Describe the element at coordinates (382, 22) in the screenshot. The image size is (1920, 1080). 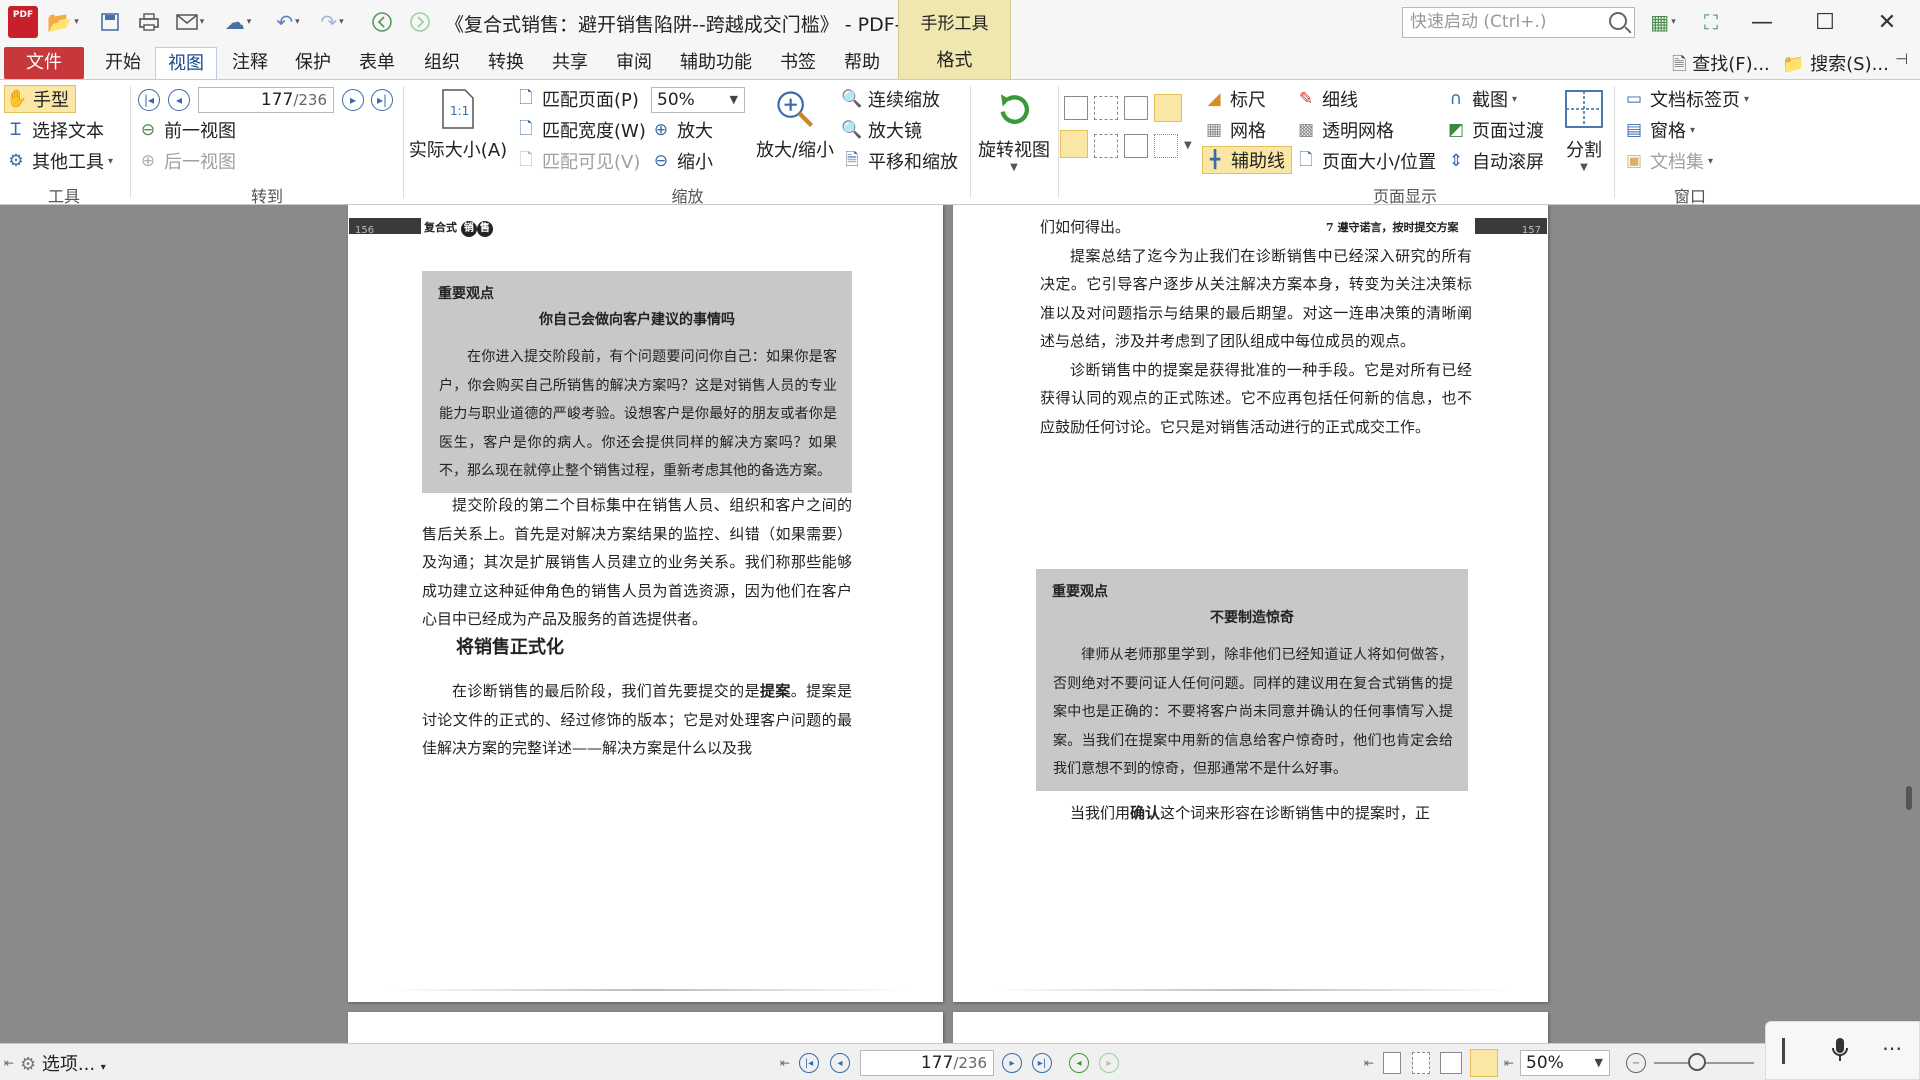
I see `back-icon` at that location.